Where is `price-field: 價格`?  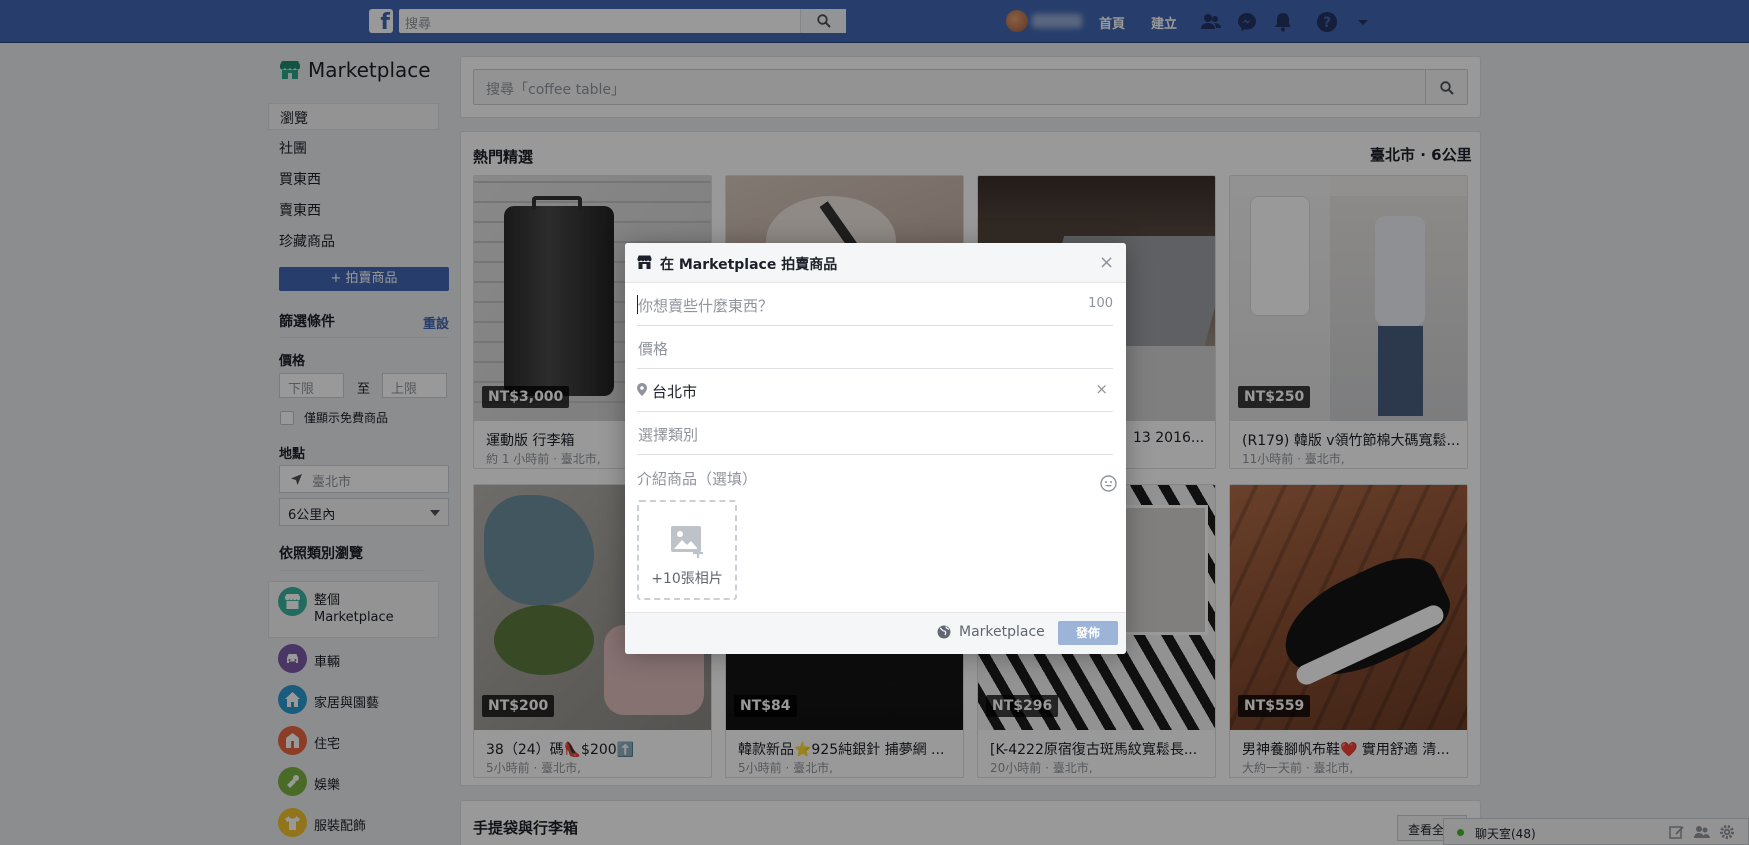 price-field: 價格 is located at coordinates (875, 347).